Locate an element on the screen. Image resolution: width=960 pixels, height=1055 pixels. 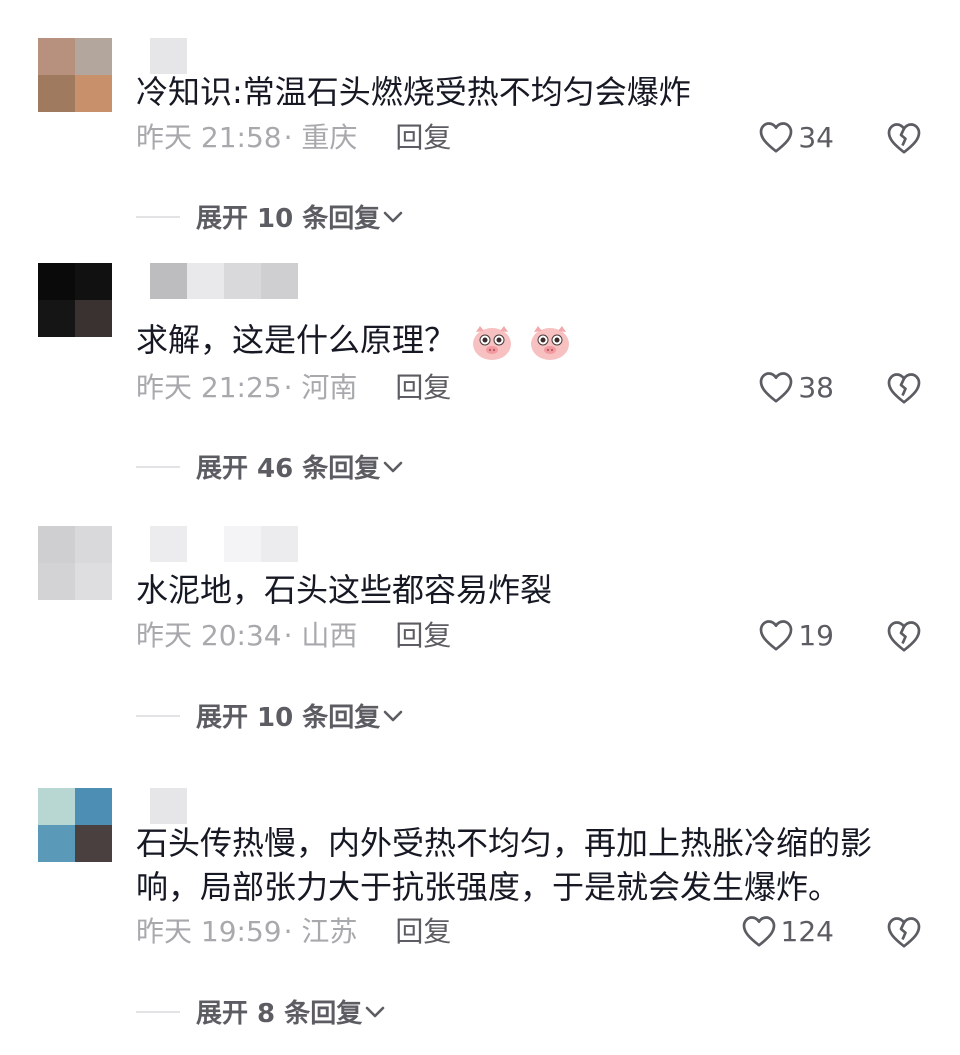
comment-meta: 昨天 19:59 · 江苏 回复 is located at coordinates (293, 932).